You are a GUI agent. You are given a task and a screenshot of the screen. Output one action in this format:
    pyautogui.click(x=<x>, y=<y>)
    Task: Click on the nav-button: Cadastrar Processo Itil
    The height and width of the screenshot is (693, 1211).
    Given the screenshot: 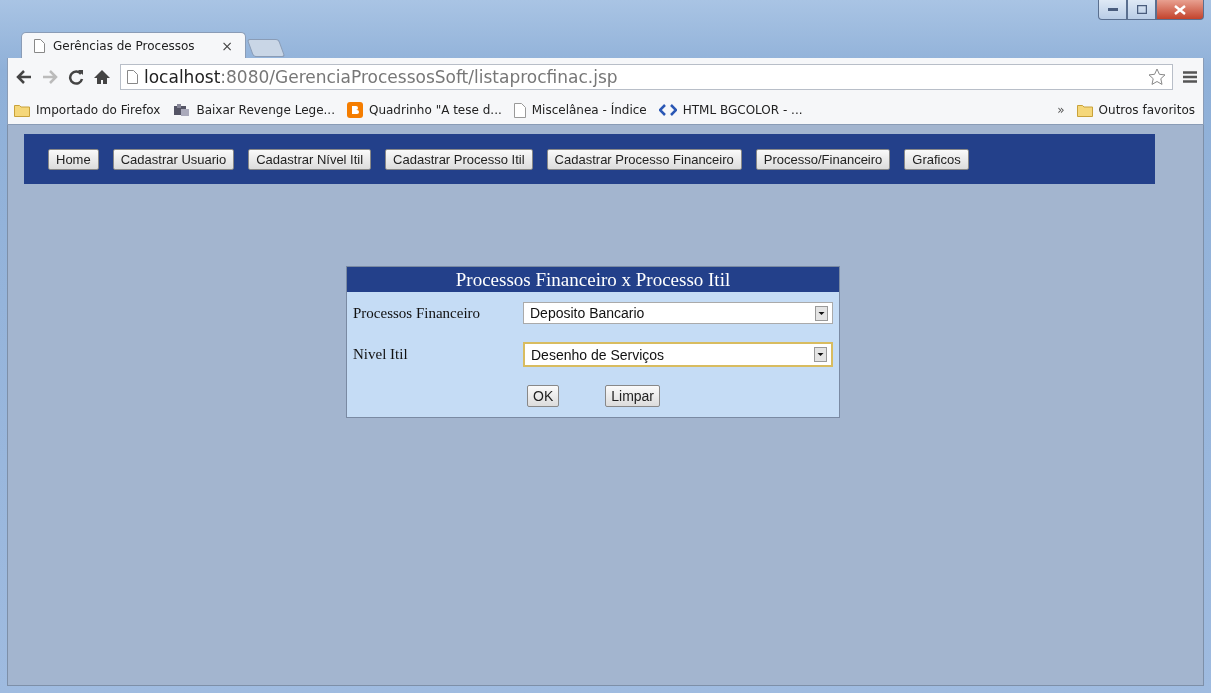 What is the action you would take?
    pyautogui.click(x=459, y=159)
    